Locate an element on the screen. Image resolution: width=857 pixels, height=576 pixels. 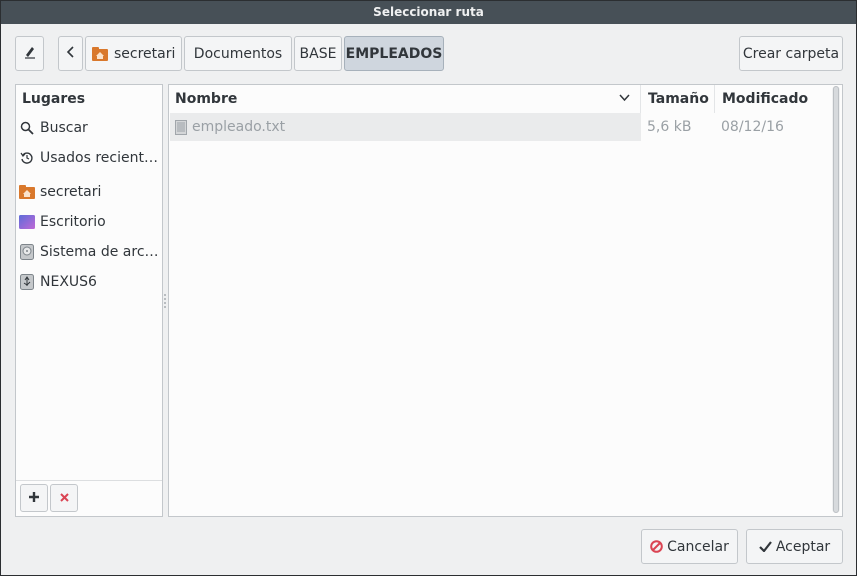
sidebar-item-nexus6: NEXUS6 is located at coordinates (90, 282).